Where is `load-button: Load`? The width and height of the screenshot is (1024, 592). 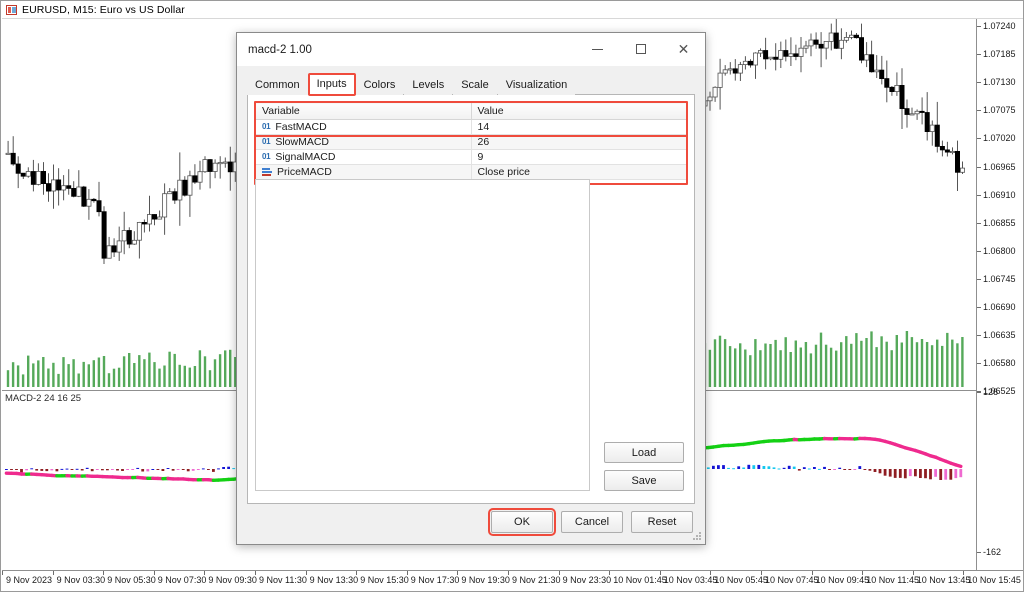
load-button: Load is located at coordinates (644, 452).